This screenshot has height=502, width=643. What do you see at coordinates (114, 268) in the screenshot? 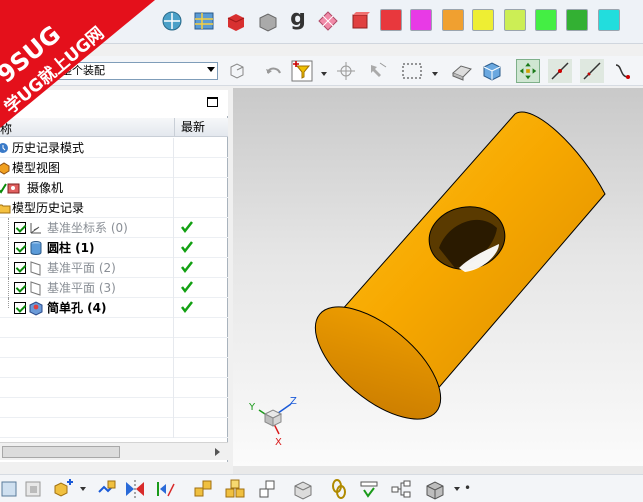
I see `tree-row-feature: 基准平面 (2)` at bounding box center [114, 268].